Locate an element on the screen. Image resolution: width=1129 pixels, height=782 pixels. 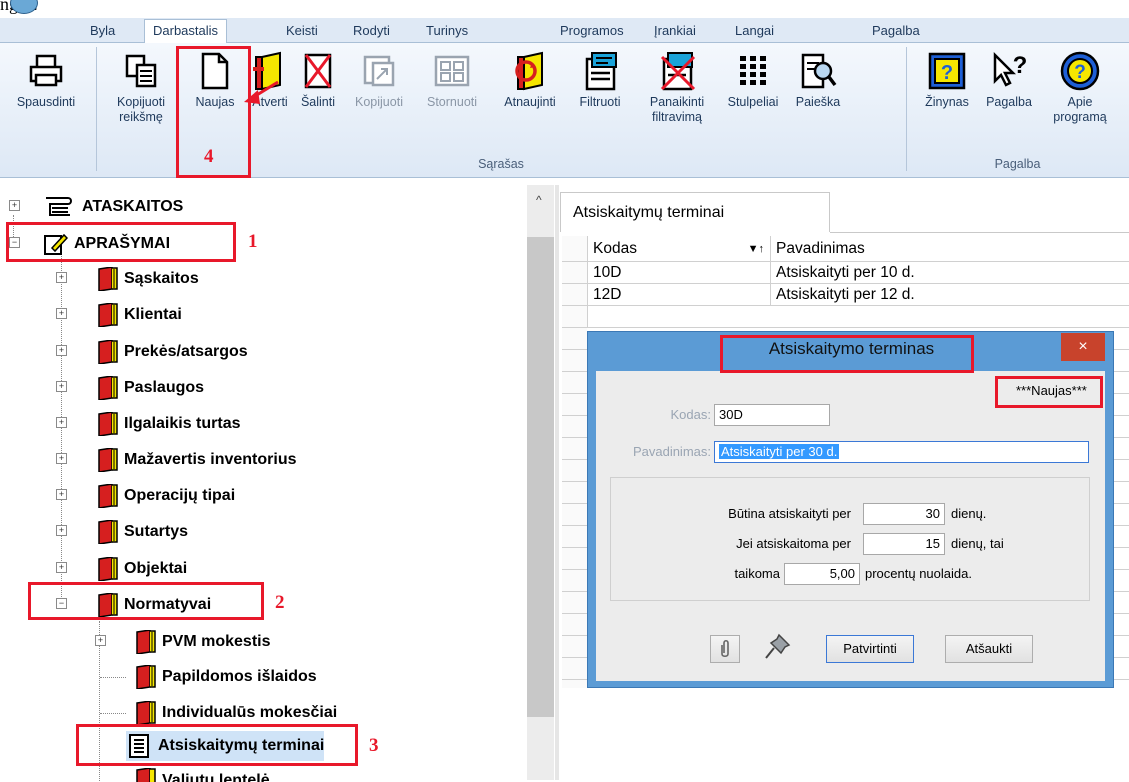
code-input: 30D is located at coordinates (772, 415).